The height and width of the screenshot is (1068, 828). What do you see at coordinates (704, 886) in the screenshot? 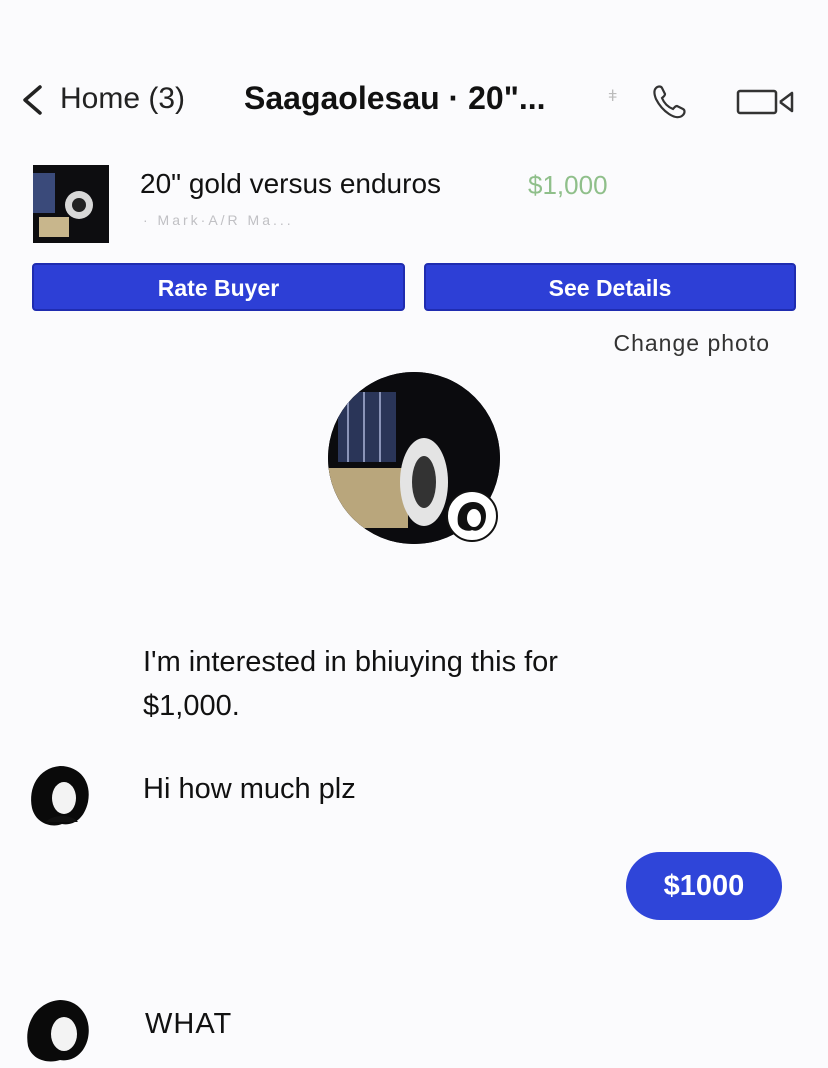
I see `sent-message-bubble: $1000` at bounding box center [704, 886].